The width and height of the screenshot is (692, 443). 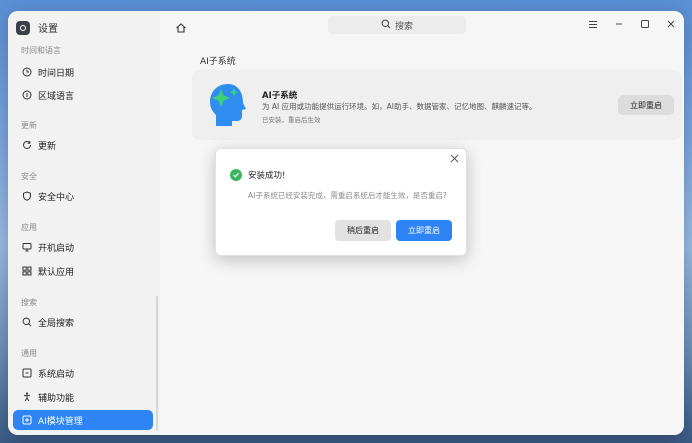 I want to click on dialog-title: 安装成功!, so click(x=267, y=176).